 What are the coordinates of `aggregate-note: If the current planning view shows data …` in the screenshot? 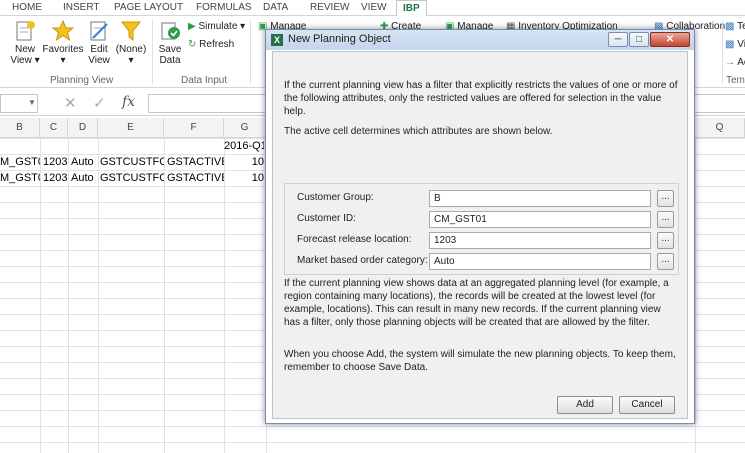 It's located at (476, 303).